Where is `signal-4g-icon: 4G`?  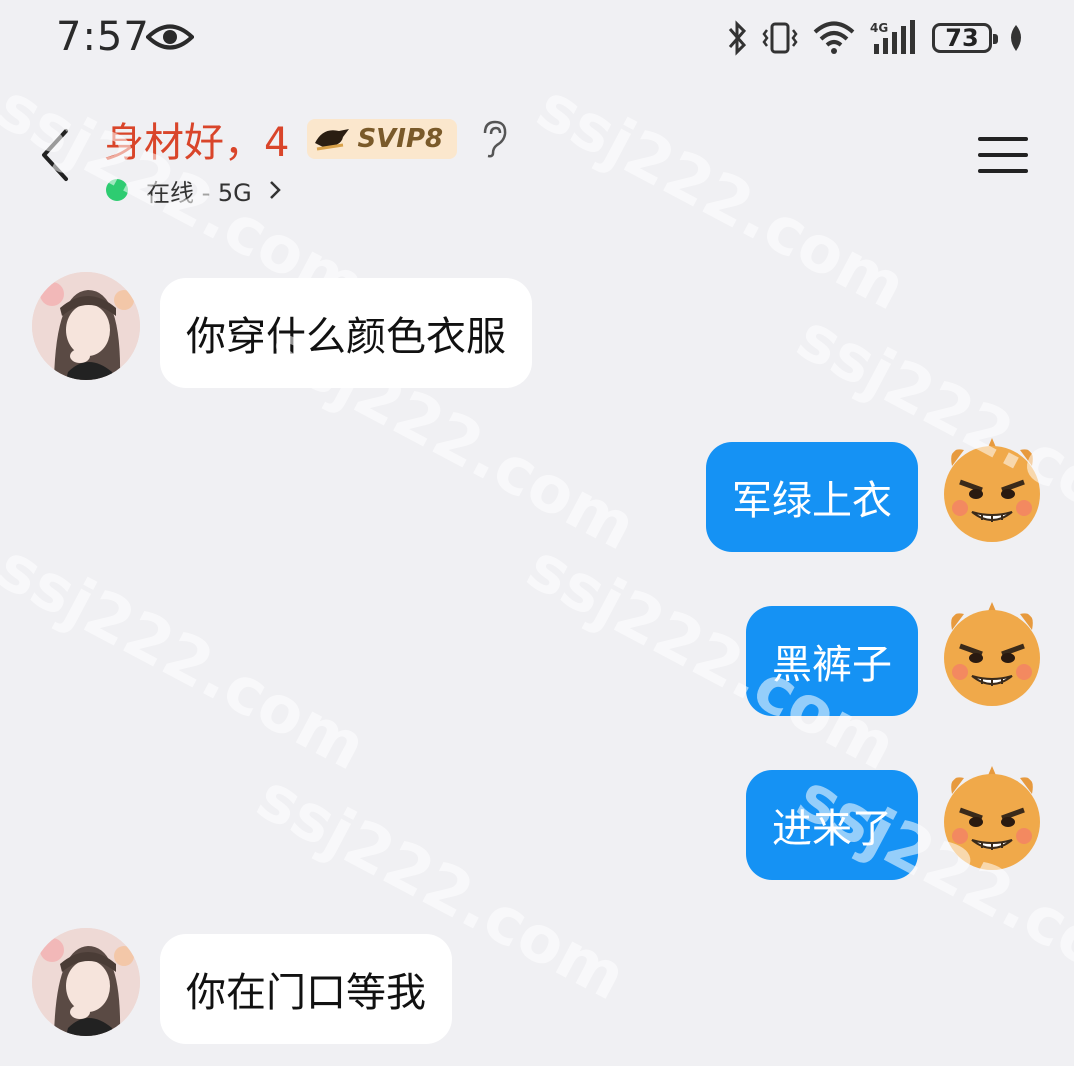 signal-4g-icon: 4G is located at coordinates (892, 37).